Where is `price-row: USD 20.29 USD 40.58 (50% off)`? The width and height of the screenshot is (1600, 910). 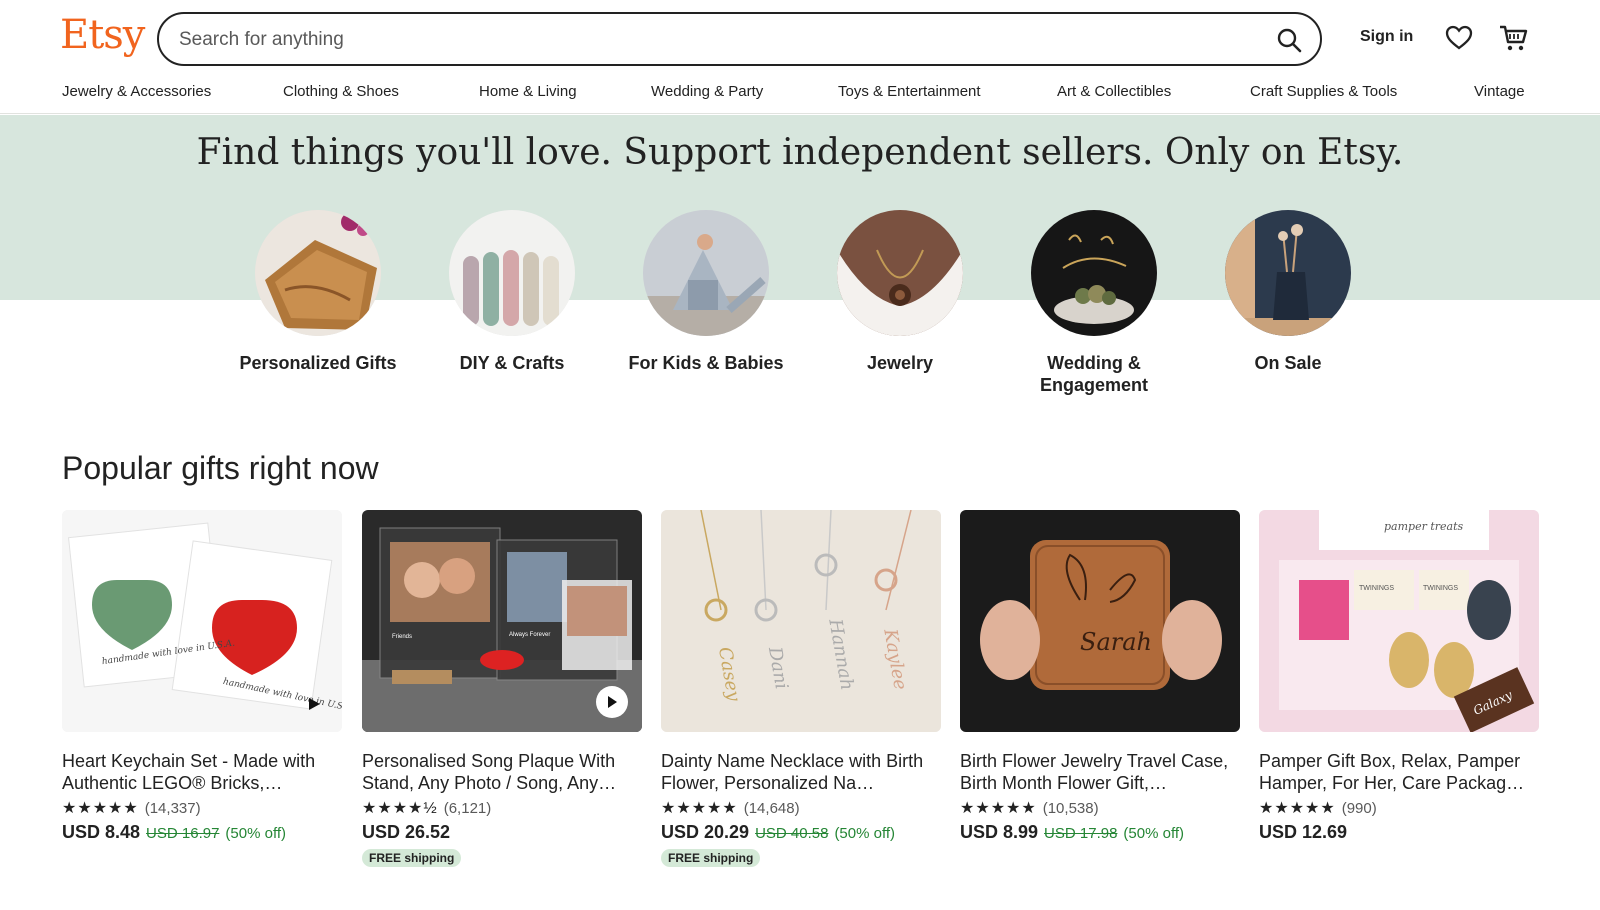
price-row: USD 20.29 USD 40.58 (50% off) is located at coordinates (801, 832).